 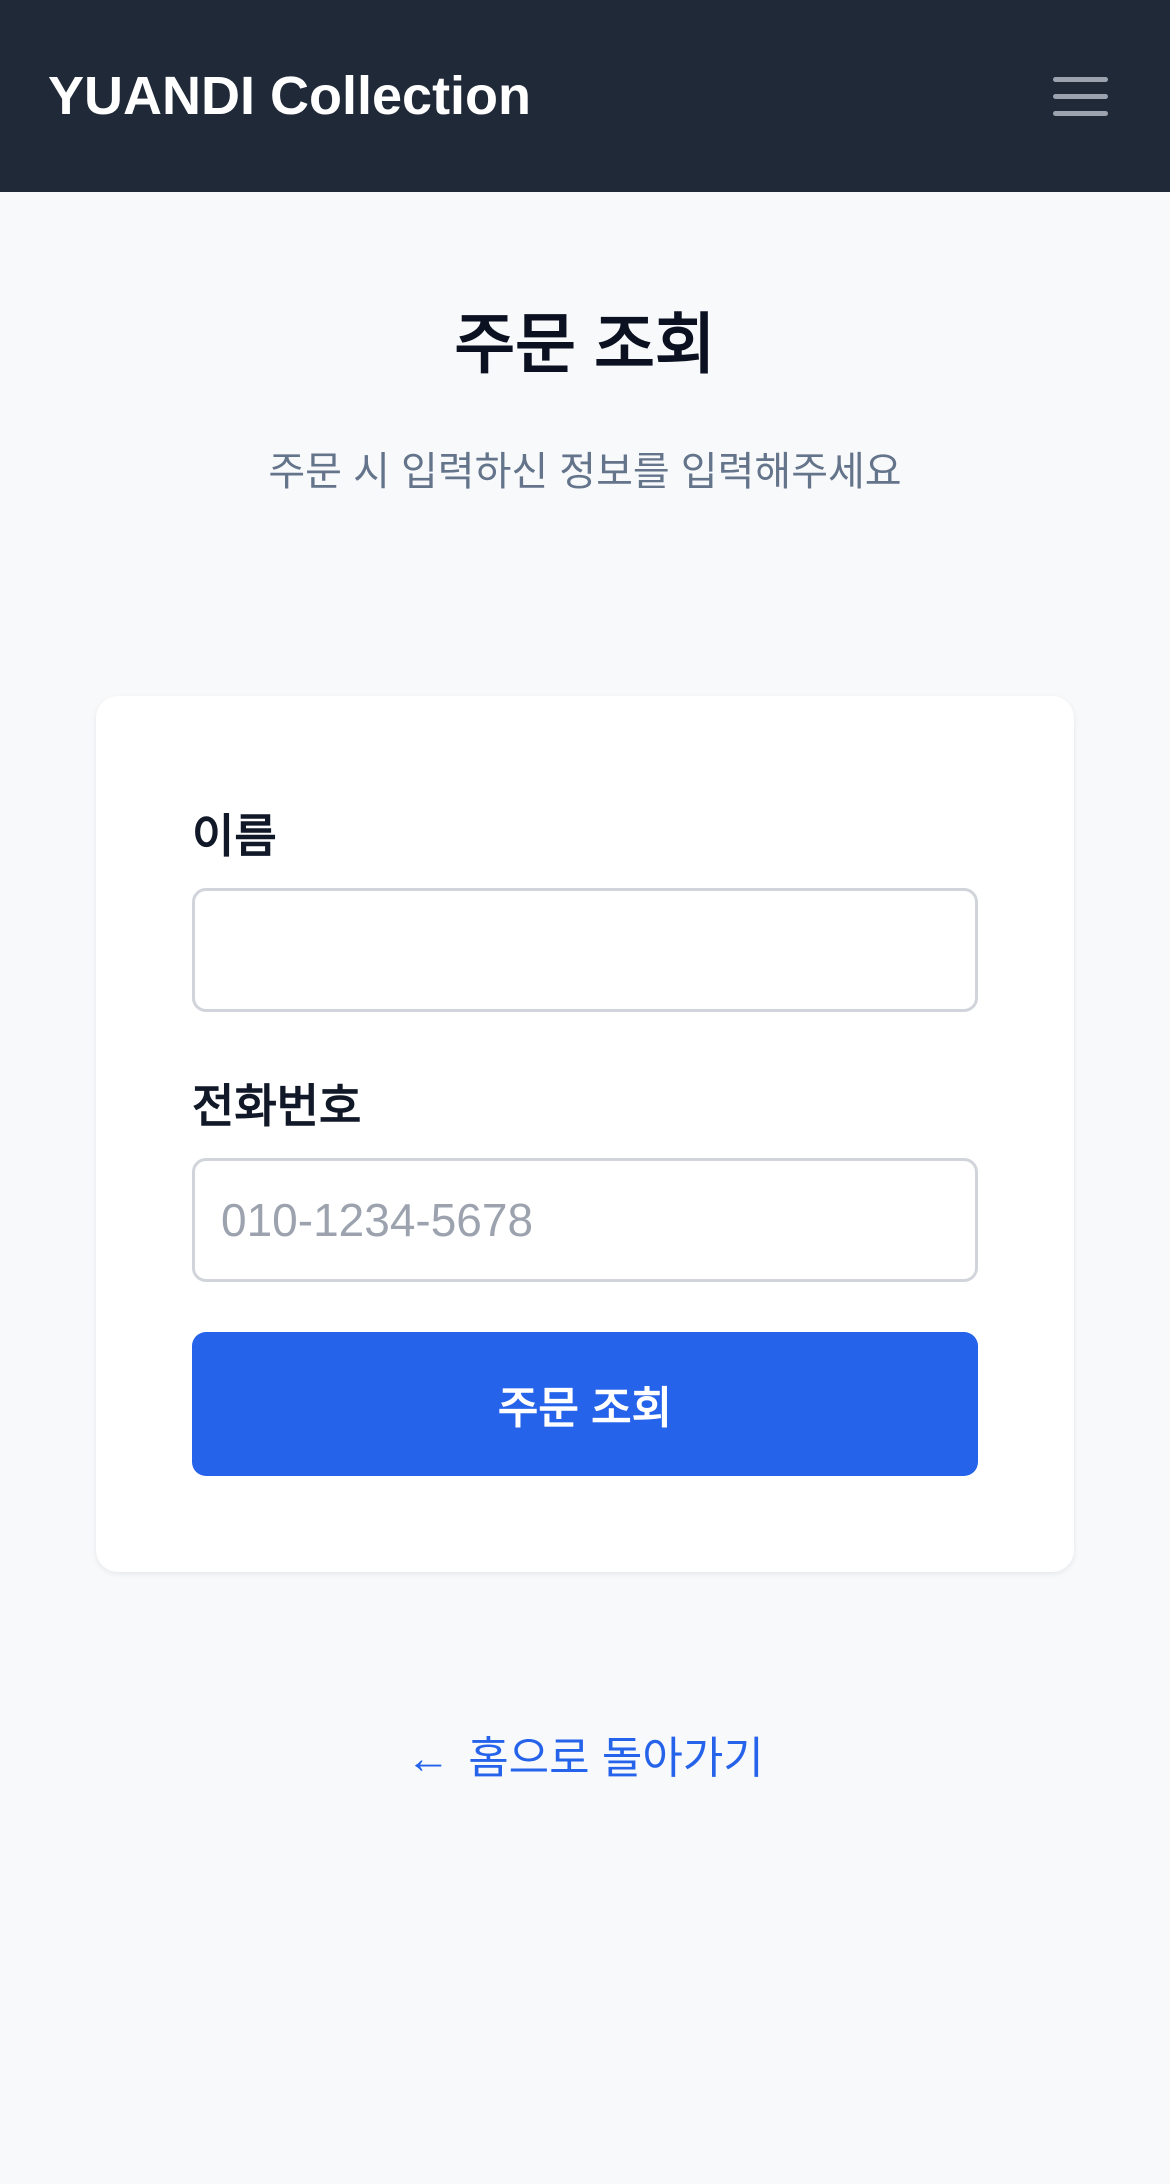 What do you see at coordinates (585, 1220) in the screenshot?
I see `phone-input` at bounding box center [585, 1220].